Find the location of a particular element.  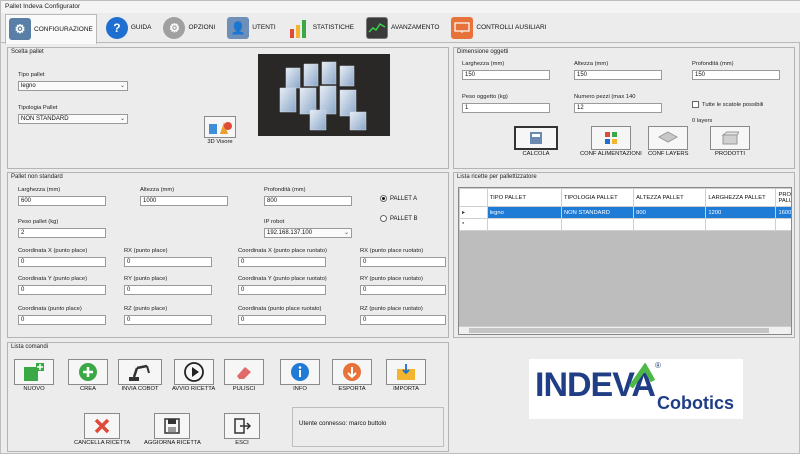

column-header: TIPO PALLET is located at coordinates (524, 197).